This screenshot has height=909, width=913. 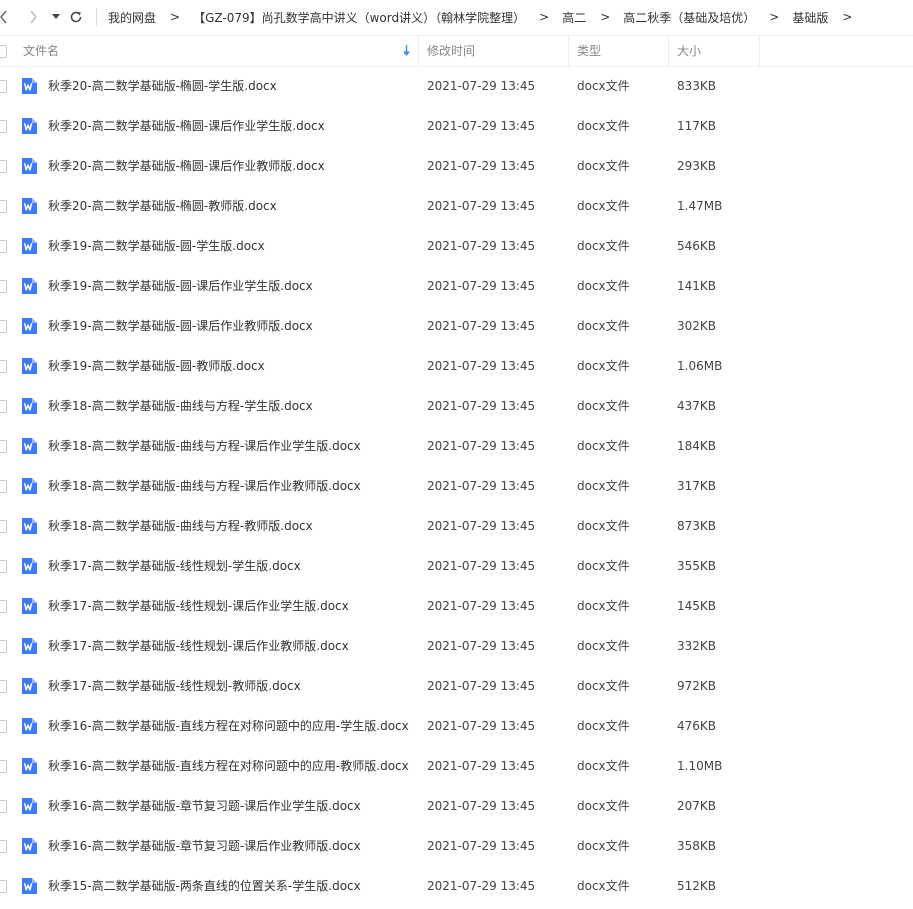 I want to click on file-size: 833KB, so click(x=697, y=86).